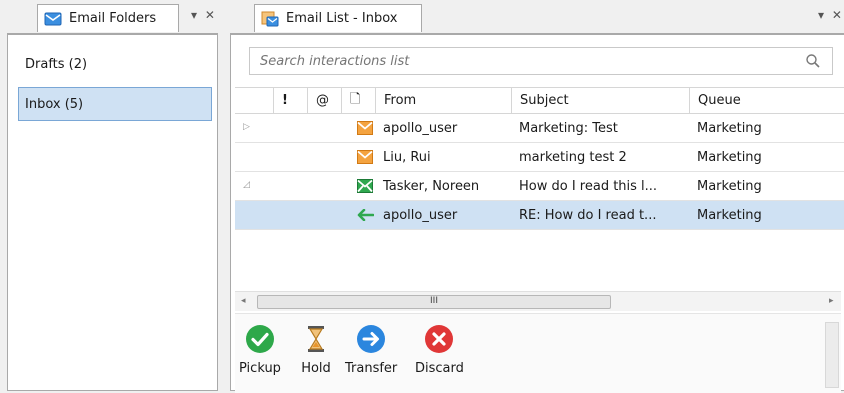  Describe the element at coordinates (766, 100) in the screenshot. I see `column-header-queue: Queue` at that location.